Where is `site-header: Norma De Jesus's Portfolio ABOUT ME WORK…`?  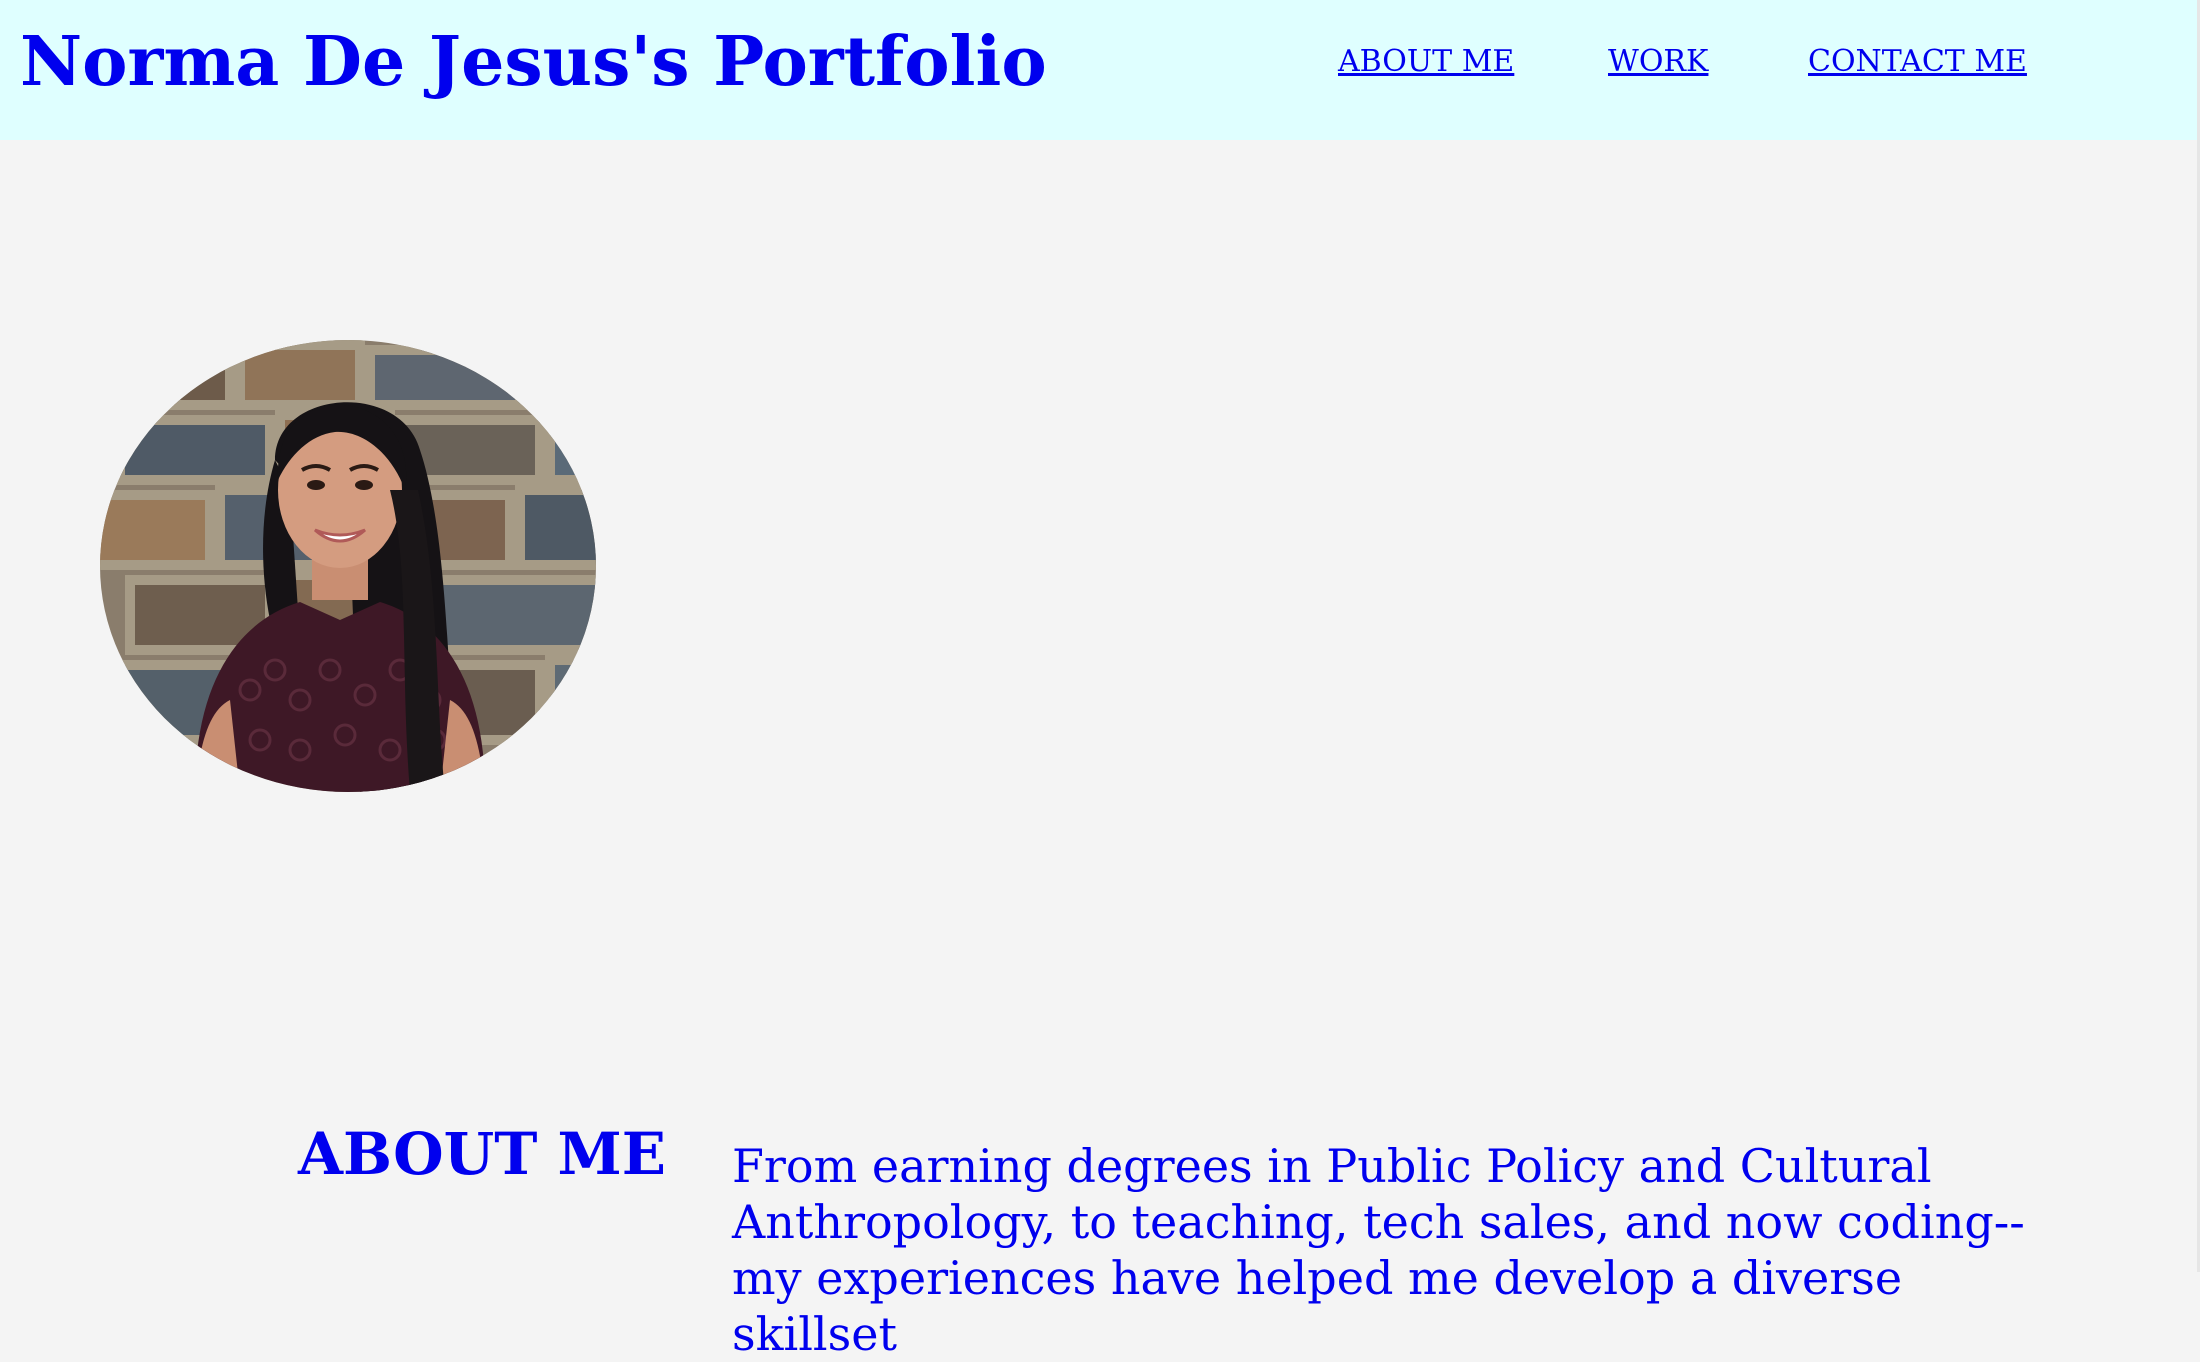 site-header: Norma De Jesus's Portfolio ABOUT ME WORK… is located at coordinates (1100, 70).